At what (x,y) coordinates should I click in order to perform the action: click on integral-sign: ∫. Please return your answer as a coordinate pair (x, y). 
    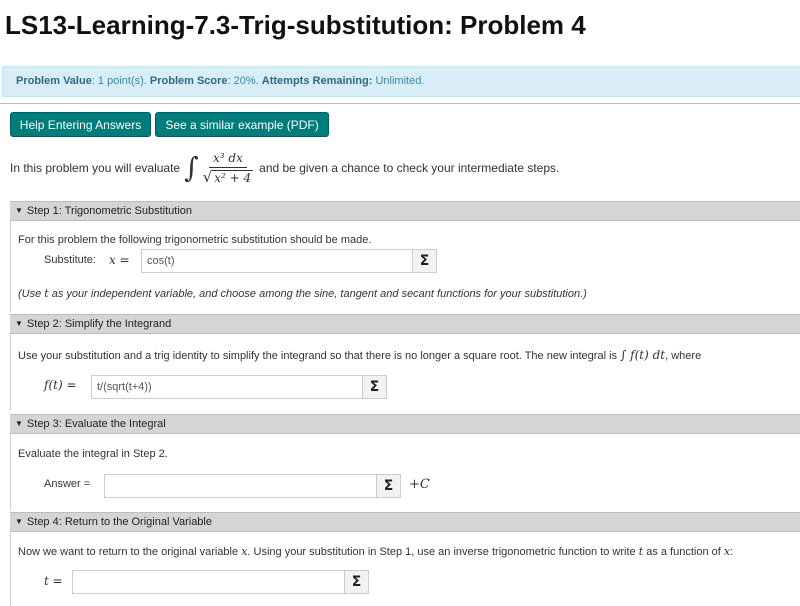
    Looking at the image, I should click on (191, 167).